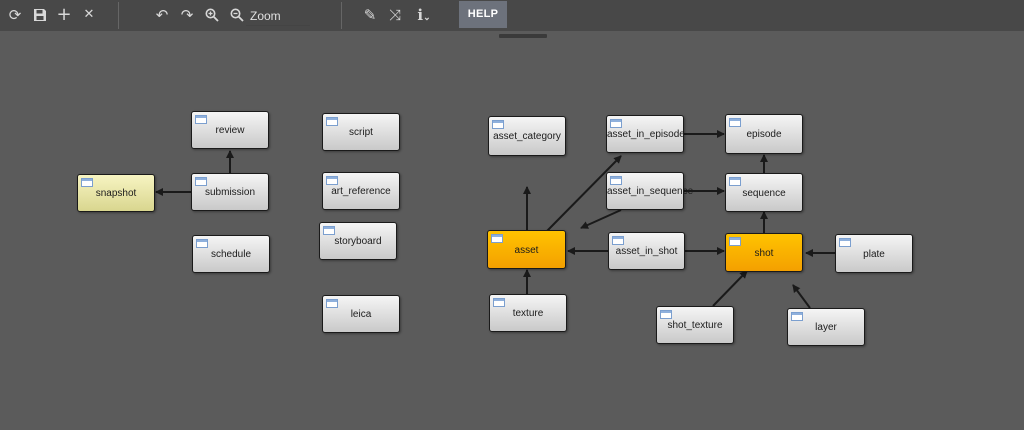 This screenshot has height=430, width=1024. Describe the element at coordinates (730, 288) in the screenshot. I see `edge-shot-texture-shot` at that location.